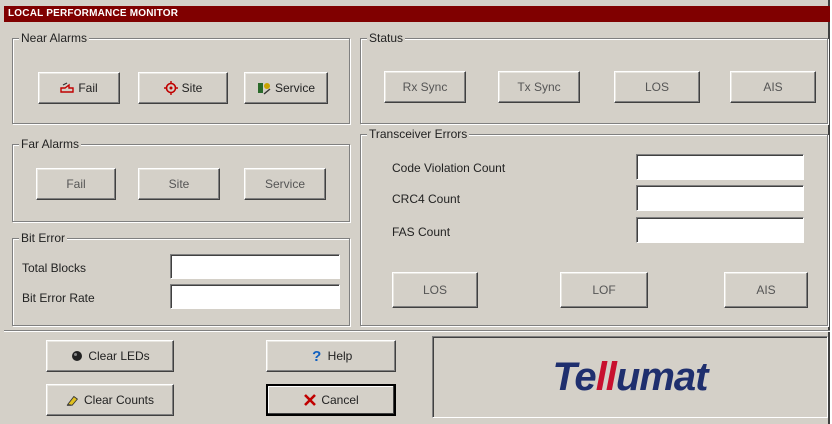 This screenshot has width=832, height=424. I want to click on transceiver-ais-button: AIS, so click(766, 290).